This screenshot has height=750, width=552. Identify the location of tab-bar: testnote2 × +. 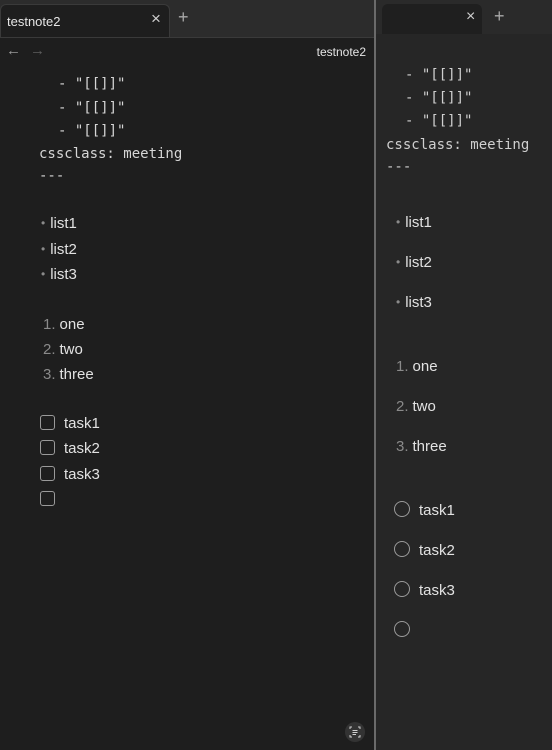
(187, 19).